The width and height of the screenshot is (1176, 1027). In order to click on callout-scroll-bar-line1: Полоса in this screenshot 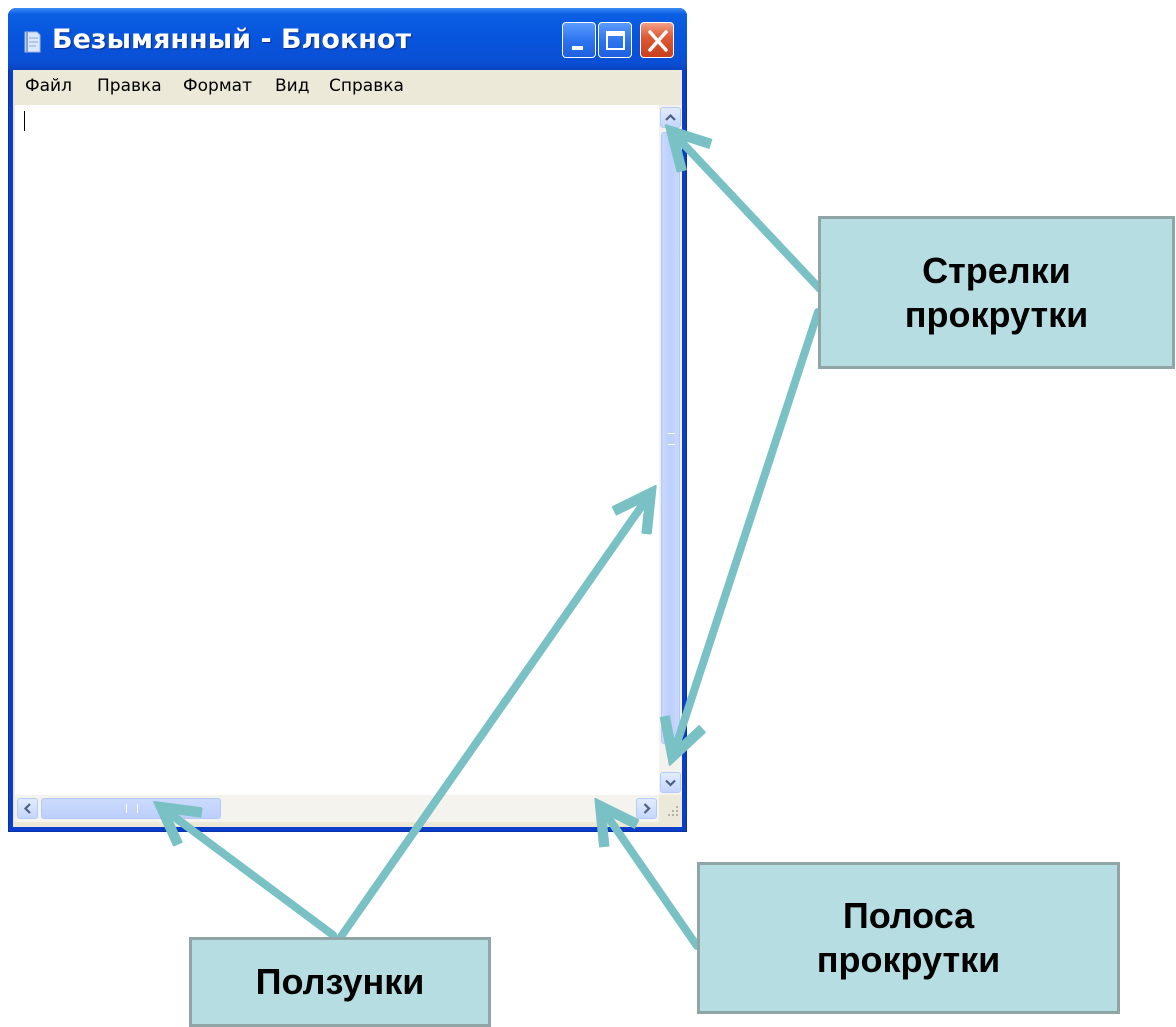, I will do `click(908, 916)`.